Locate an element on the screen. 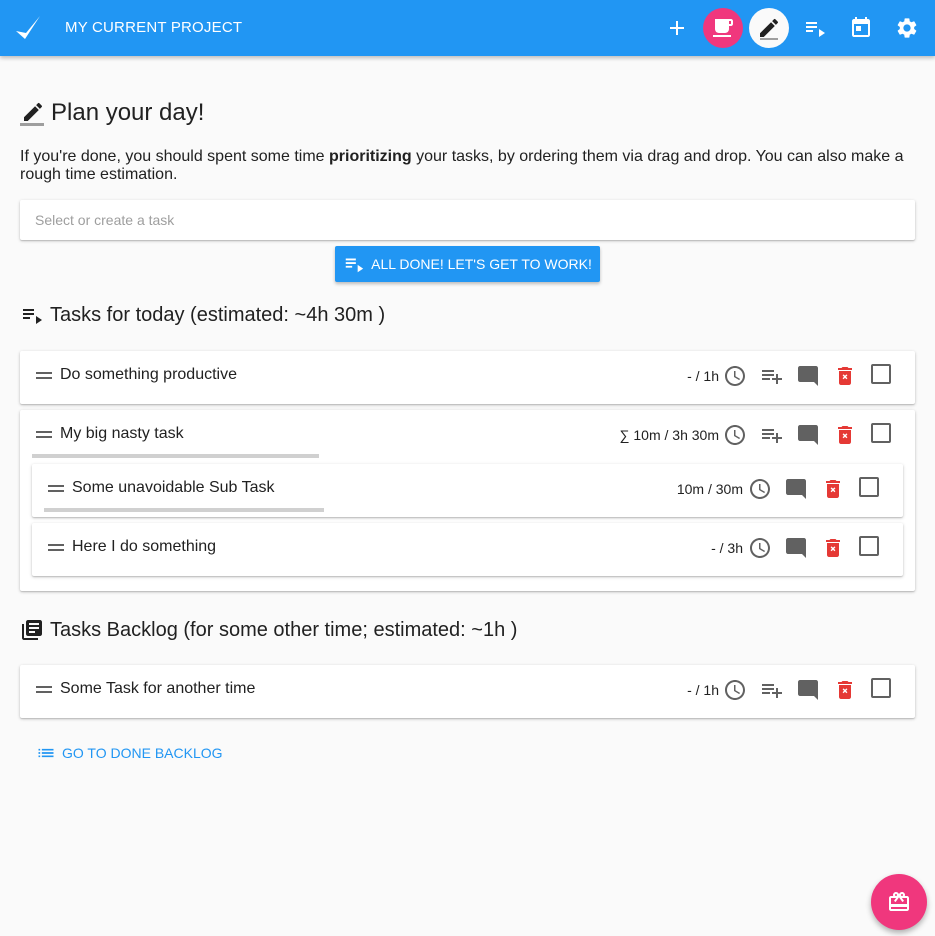 Image resolution: width=935 pixels, height=936 pixels. take-break-button is located at coordinates (723, 28).